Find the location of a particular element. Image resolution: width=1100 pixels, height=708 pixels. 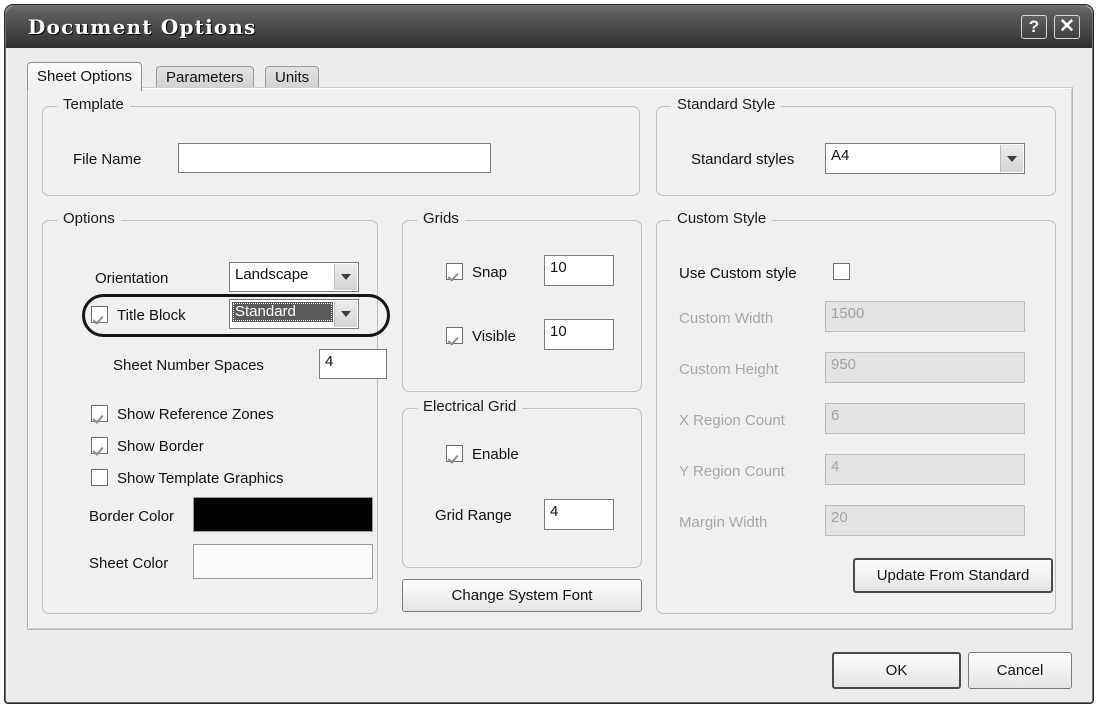

grids-group-label: Grids is located at coordinates (441, 218).